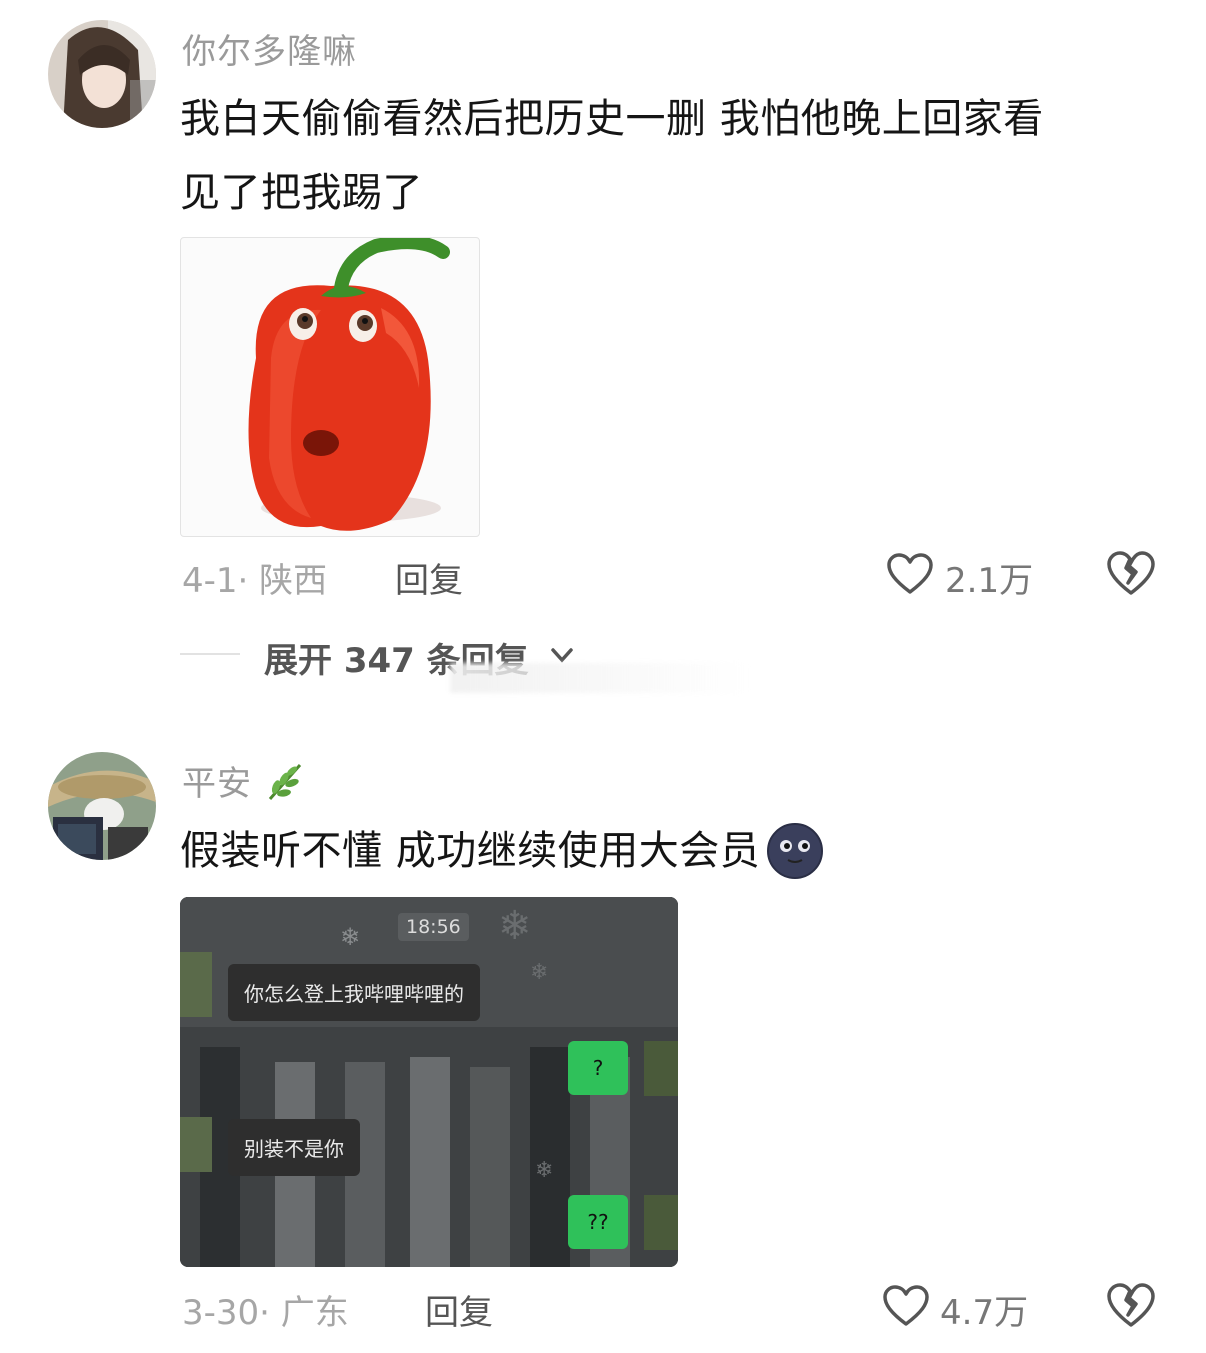  I want to click on chat-bubble-received: 别装不是你, so click(294, 1147).